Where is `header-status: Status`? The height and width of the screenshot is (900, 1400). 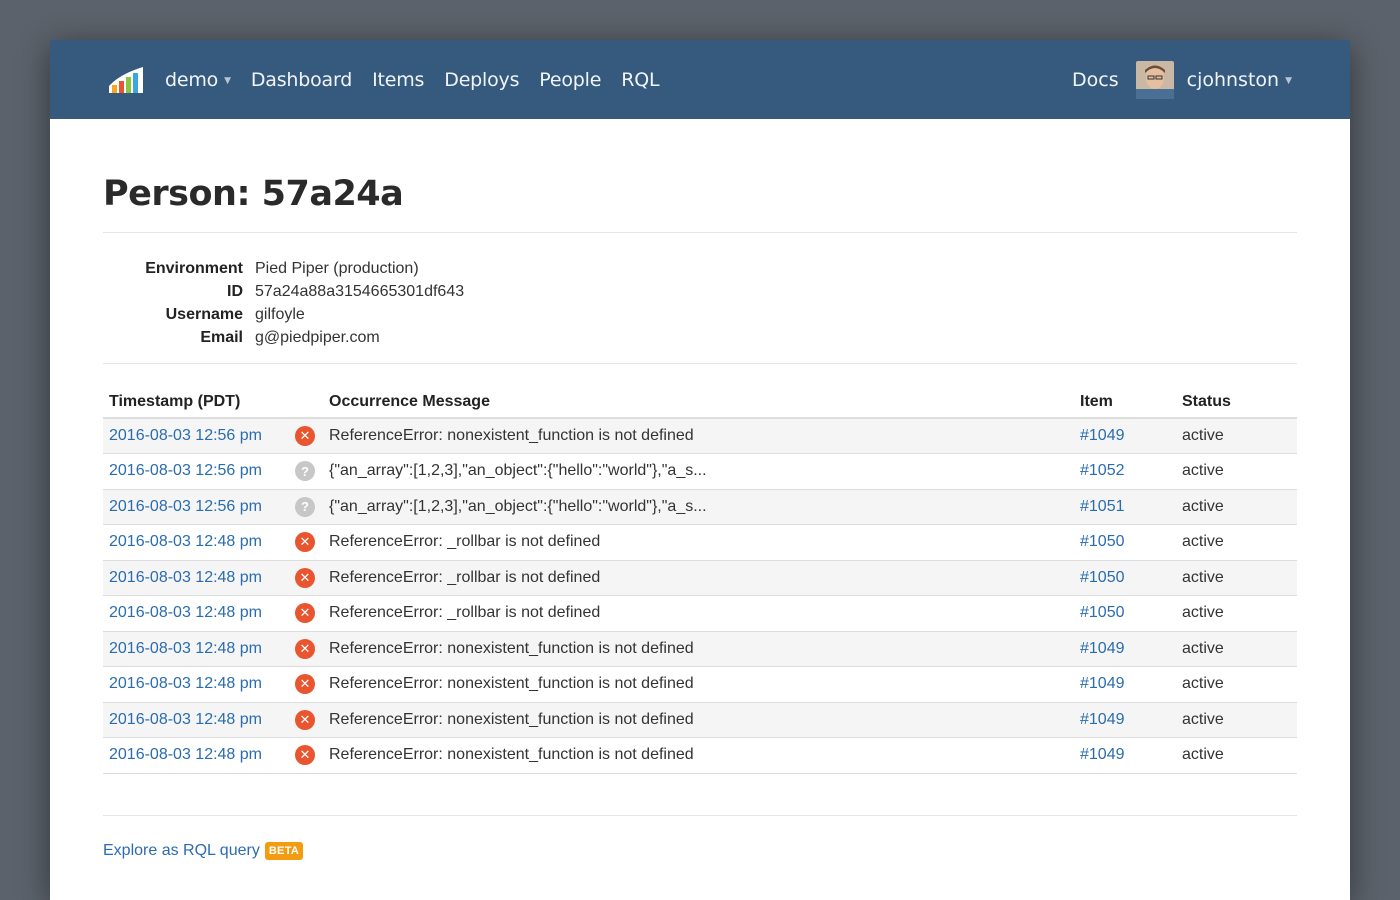
header-status: Status is located at coordinates (1236, 402).